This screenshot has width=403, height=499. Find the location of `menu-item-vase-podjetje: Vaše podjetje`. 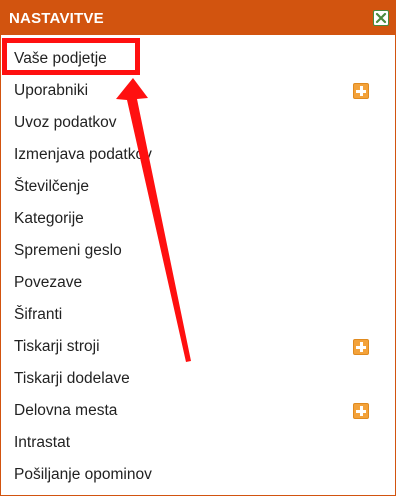

menu-item-vase-podjetje: Vaše podjetje is located at coordinates (198, 59).